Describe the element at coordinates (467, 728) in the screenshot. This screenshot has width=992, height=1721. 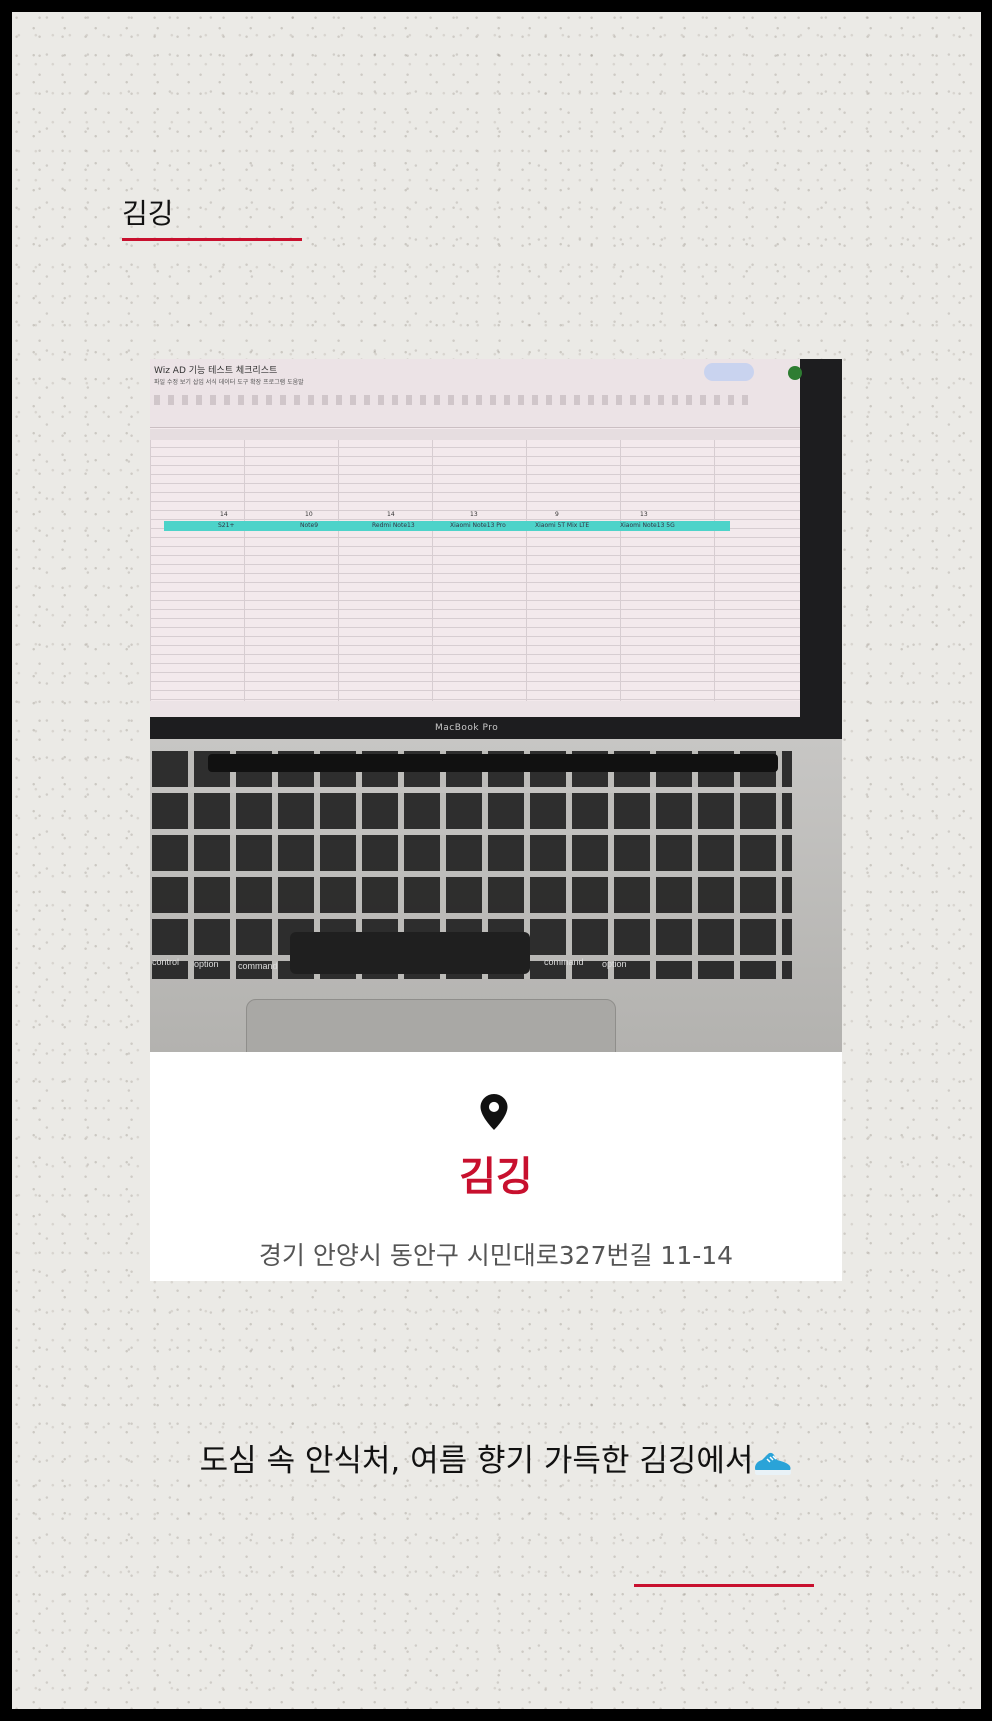
I see `macbook-label: MacBook Pro` at that location.